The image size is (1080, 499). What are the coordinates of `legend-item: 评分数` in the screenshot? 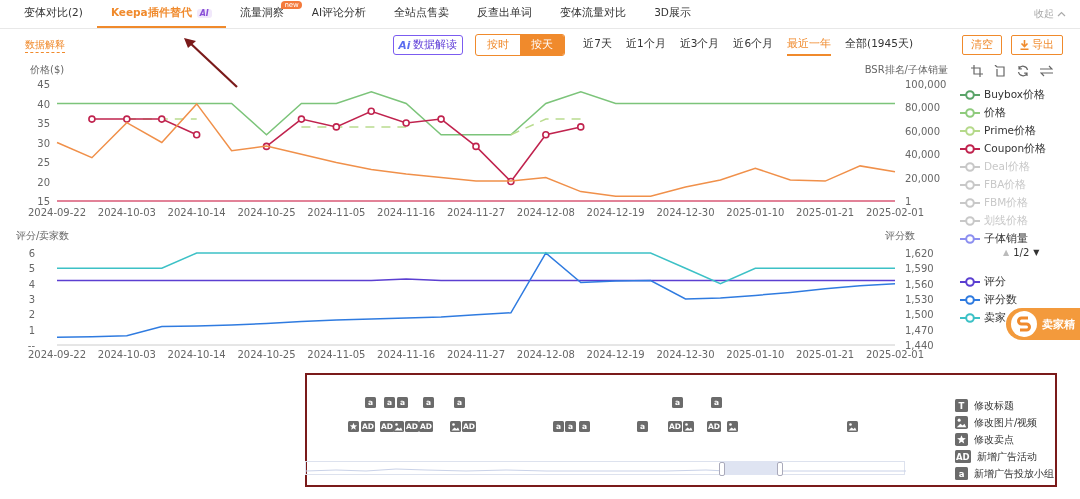 It's located at (988, 300).